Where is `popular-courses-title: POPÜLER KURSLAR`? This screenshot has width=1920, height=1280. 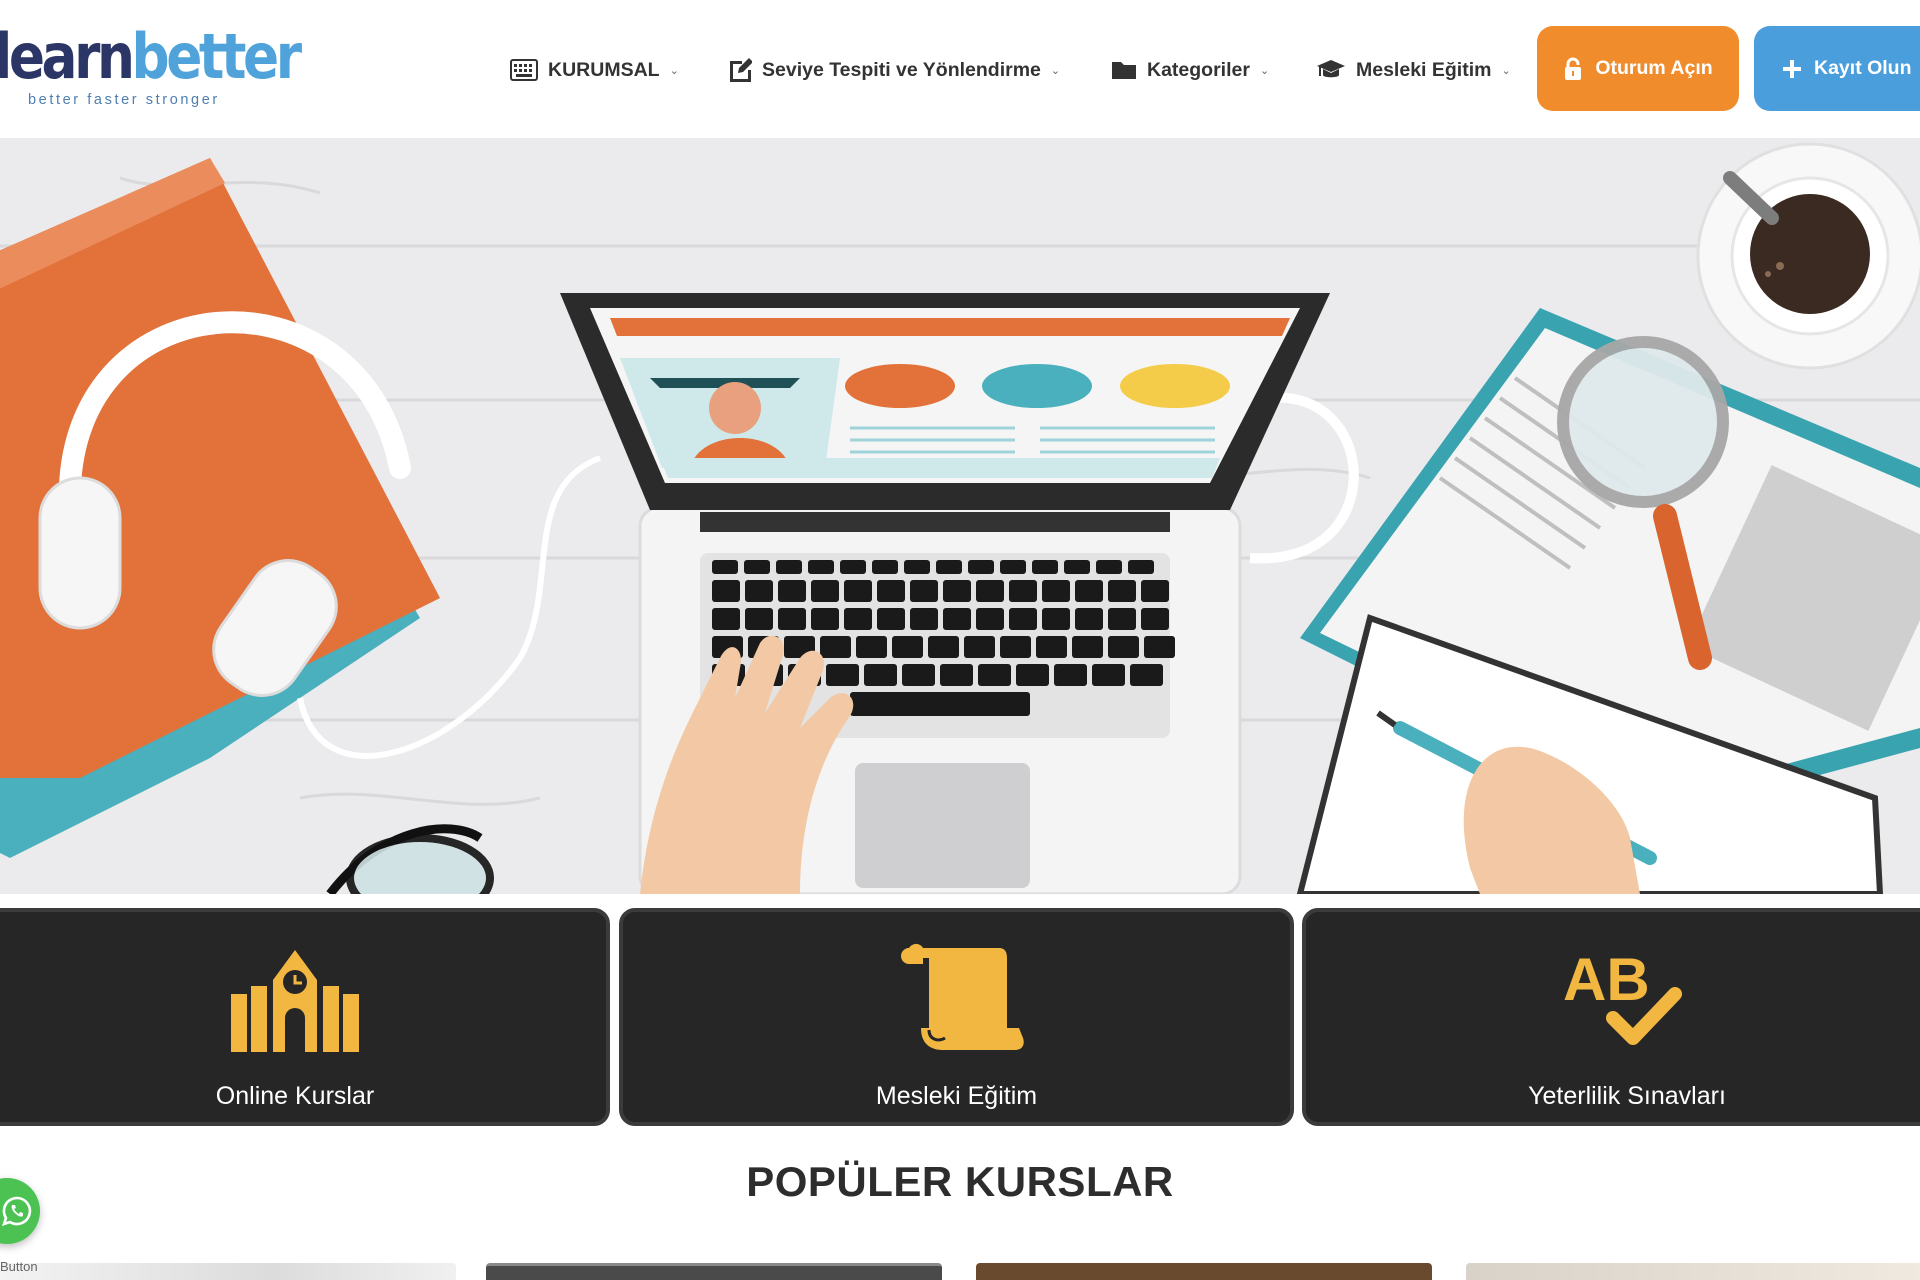 popular-courses-title: POPÜLER KURSLAR is located at coordinates (960, 1181).